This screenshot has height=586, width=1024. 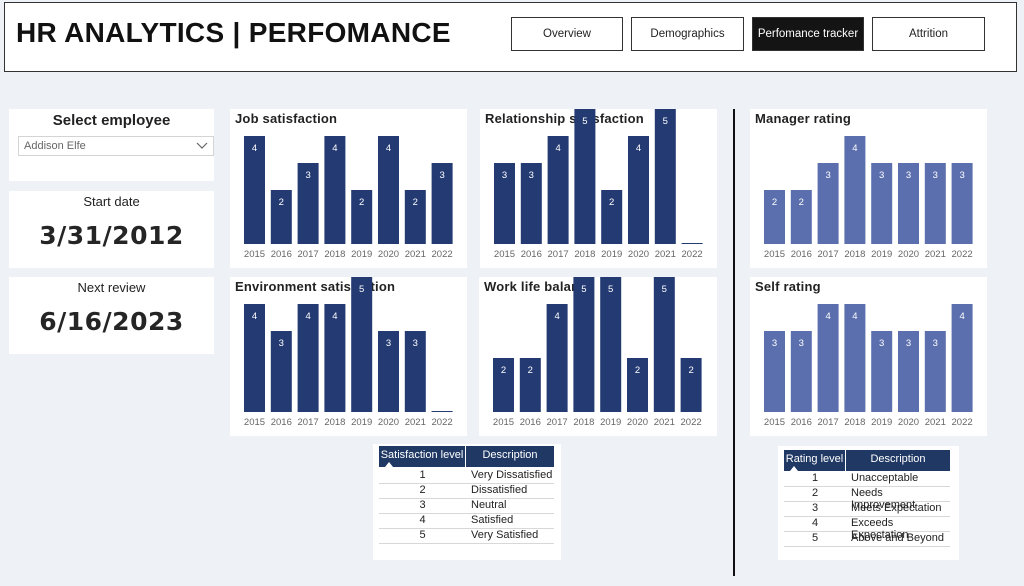 I want to click on satisfaction-level-header: Satisfaction level, so click(x=422, y=456).